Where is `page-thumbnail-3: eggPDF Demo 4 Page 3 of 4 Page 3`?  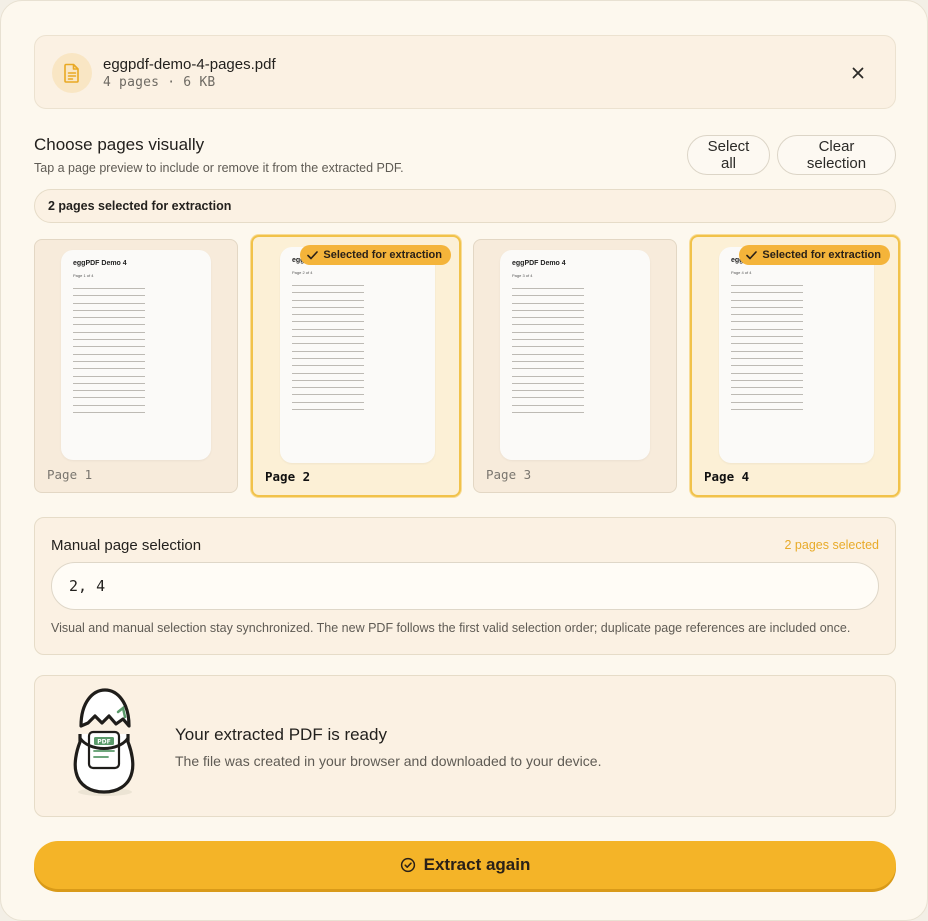 page-thumbnail-3: eggPDF Demo 4 Page 3 of 4 Page 3 is located at coordinates (575, 366).